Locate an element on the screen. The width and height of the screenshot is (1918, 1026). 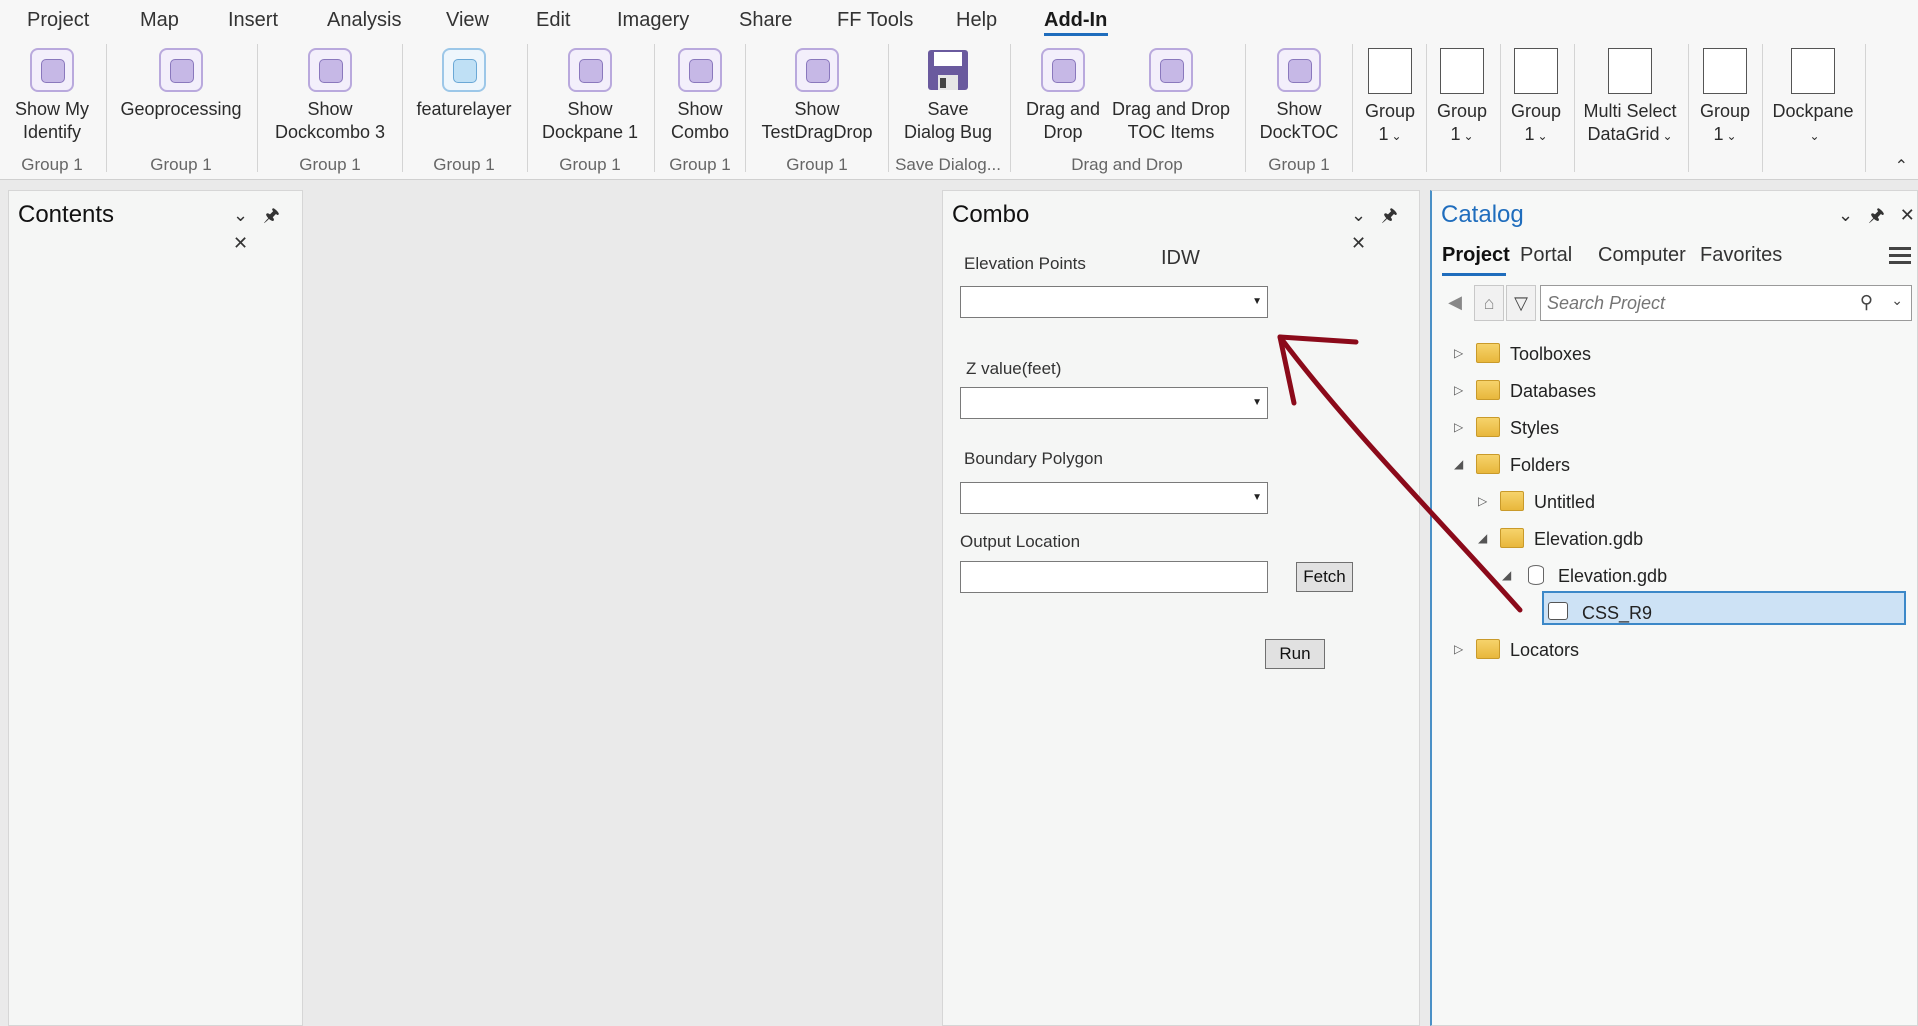
drag-and-drop-button: Drag and Drop is located at coordinates (1063, 96).